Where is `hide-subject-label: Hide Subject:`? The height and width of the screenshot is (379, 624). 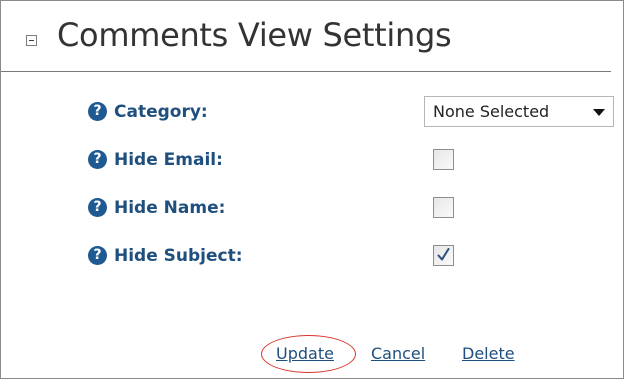 hide-subject-label: Hide Subject: is located at coordinates (178, 256).